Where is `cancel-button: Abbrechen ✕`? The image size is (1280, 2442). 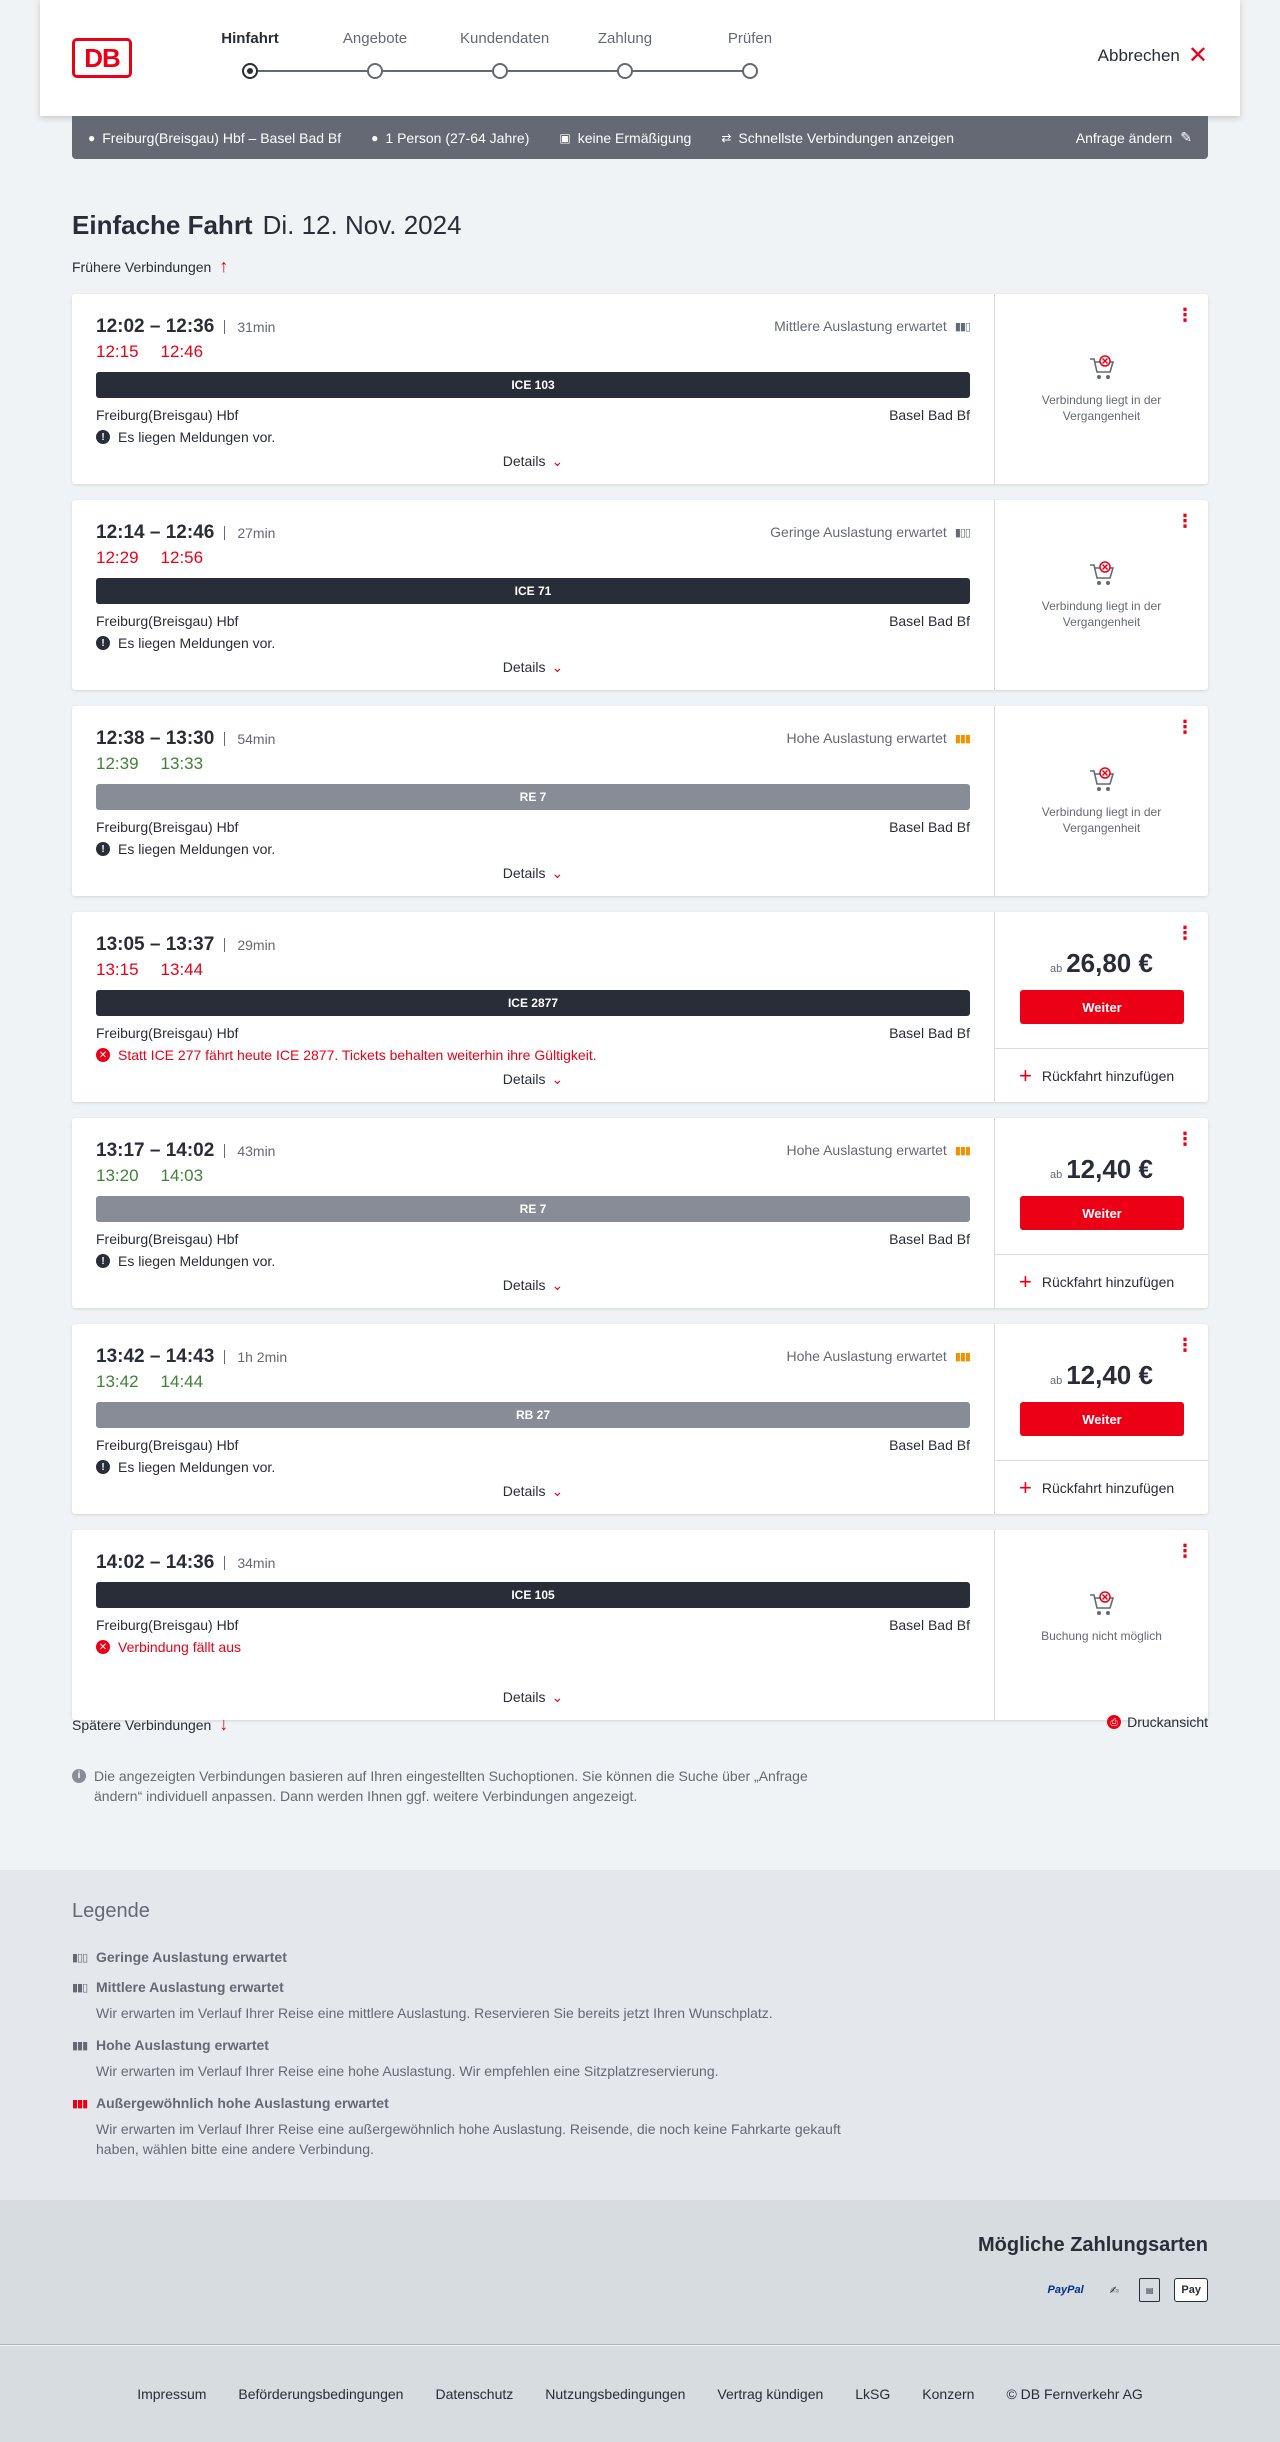
cancel-button: Abbrechen ✕ is located at coordinates (1153, 56).